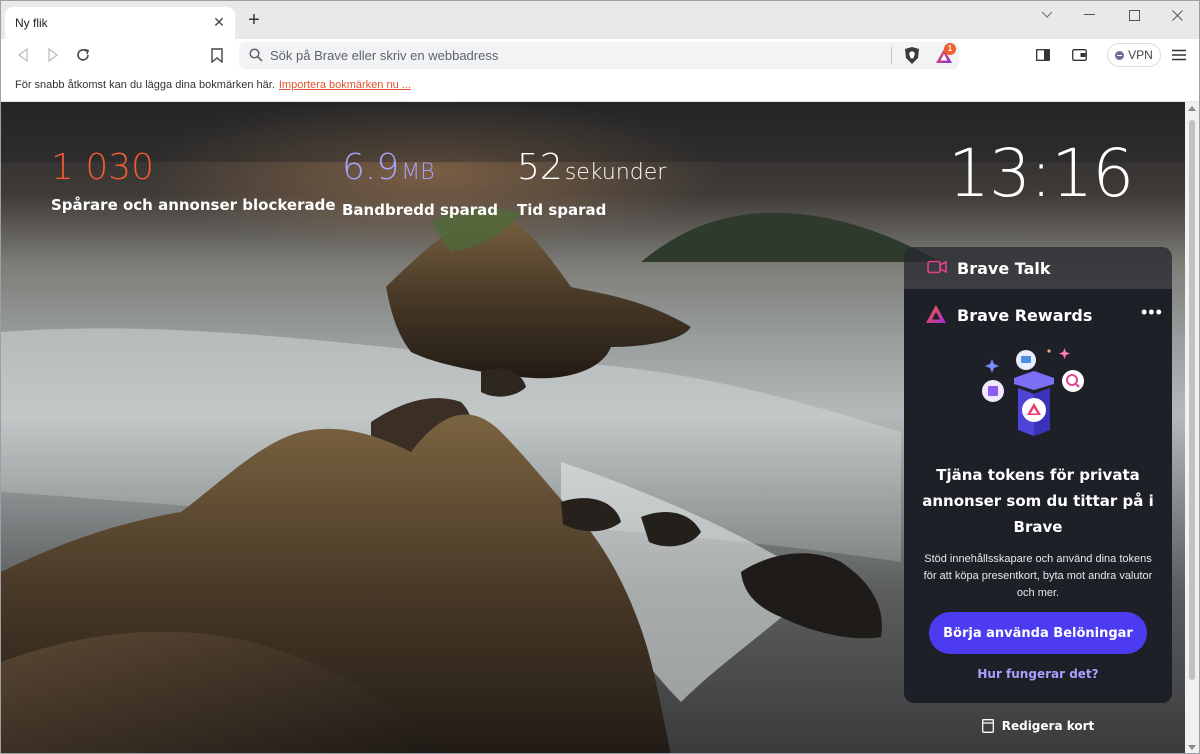 Image resolution: width=1200 pixels, height=754 pixels. What do you see at coordinates (371, 167) in the screenshot?
I see `bandwidth-value: 6.9` at bounding box center [371, 167].